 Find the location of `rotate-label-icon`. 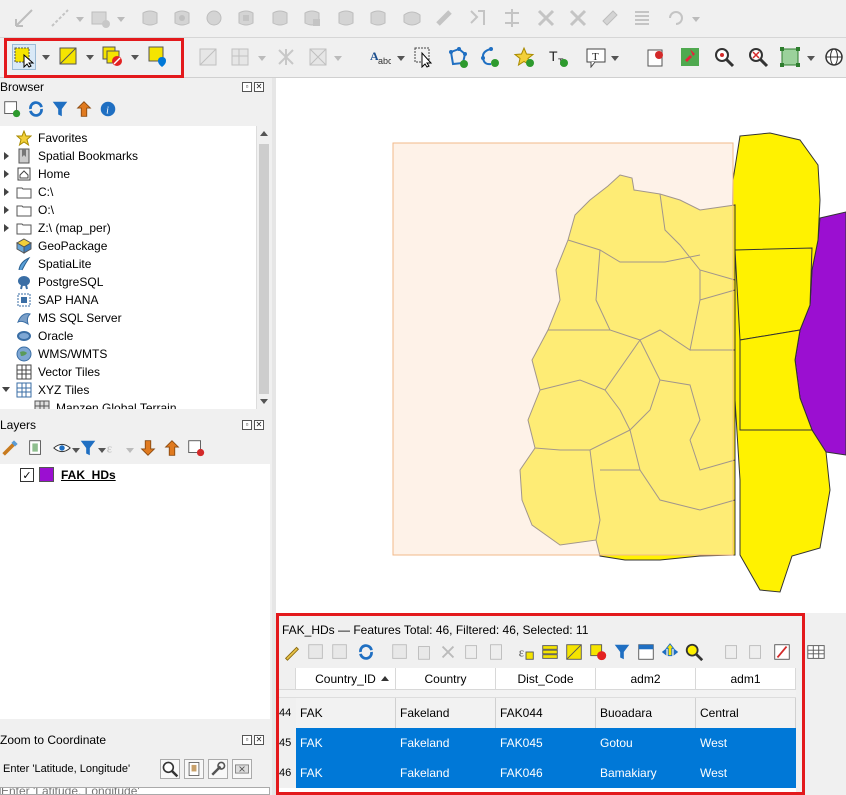

rotate-label-icon is located at coordinates (610, 18).